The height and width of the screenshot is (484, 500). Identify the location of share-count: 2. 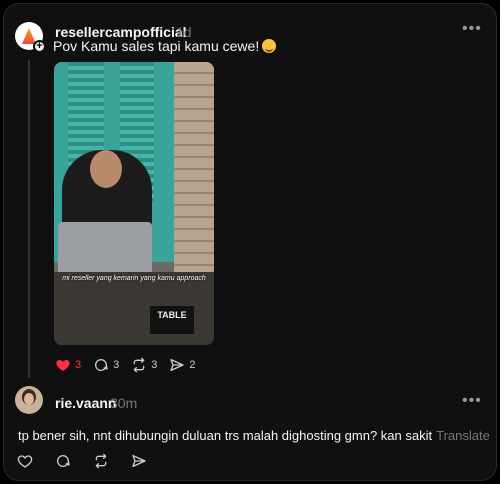
(192, 365).